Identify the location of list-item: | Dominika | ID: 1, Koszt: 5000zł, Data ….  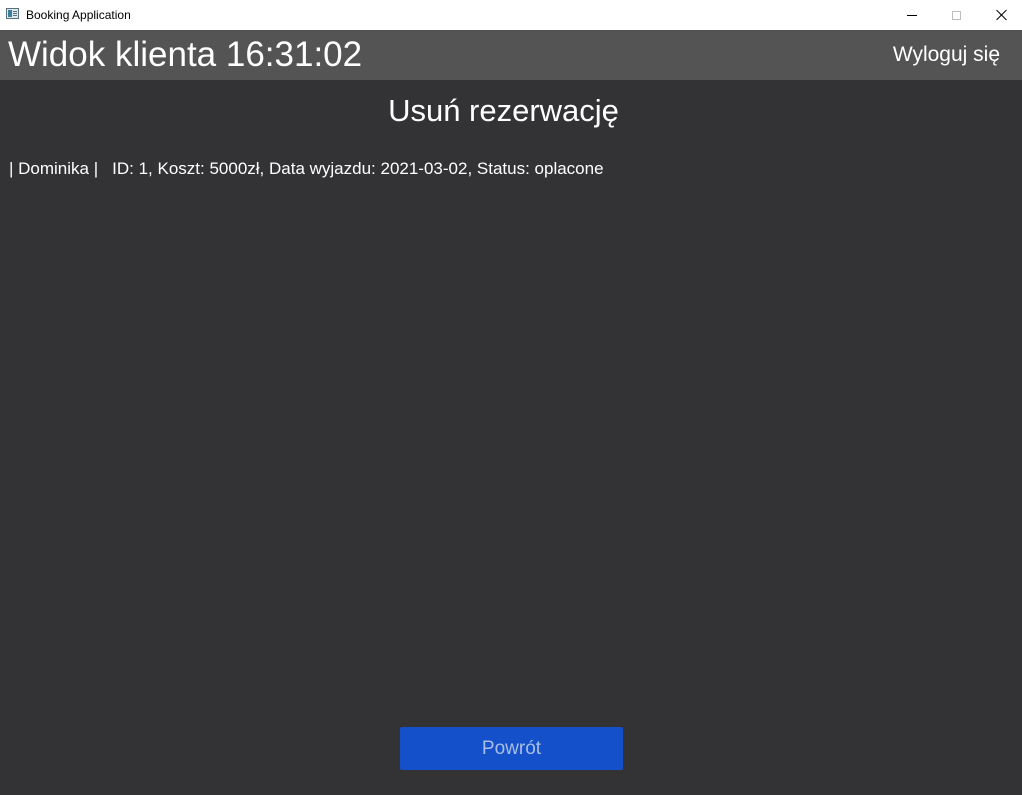
(509, 169).